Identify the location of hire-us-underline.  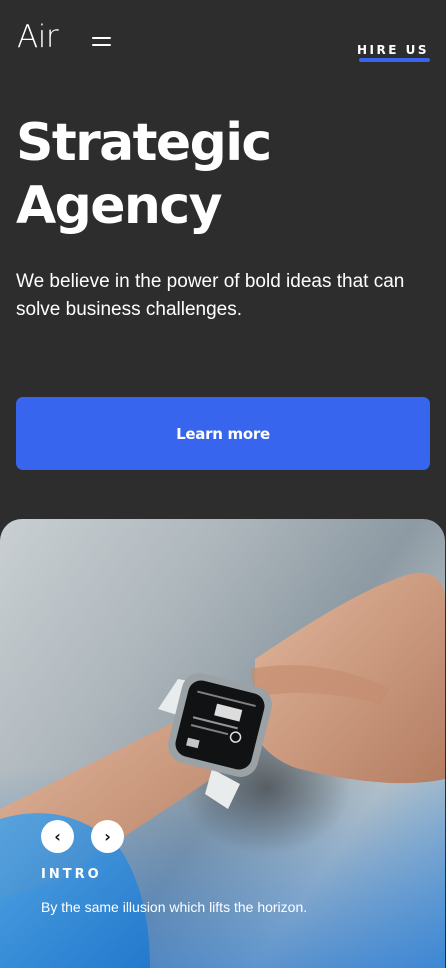
(394, 60).